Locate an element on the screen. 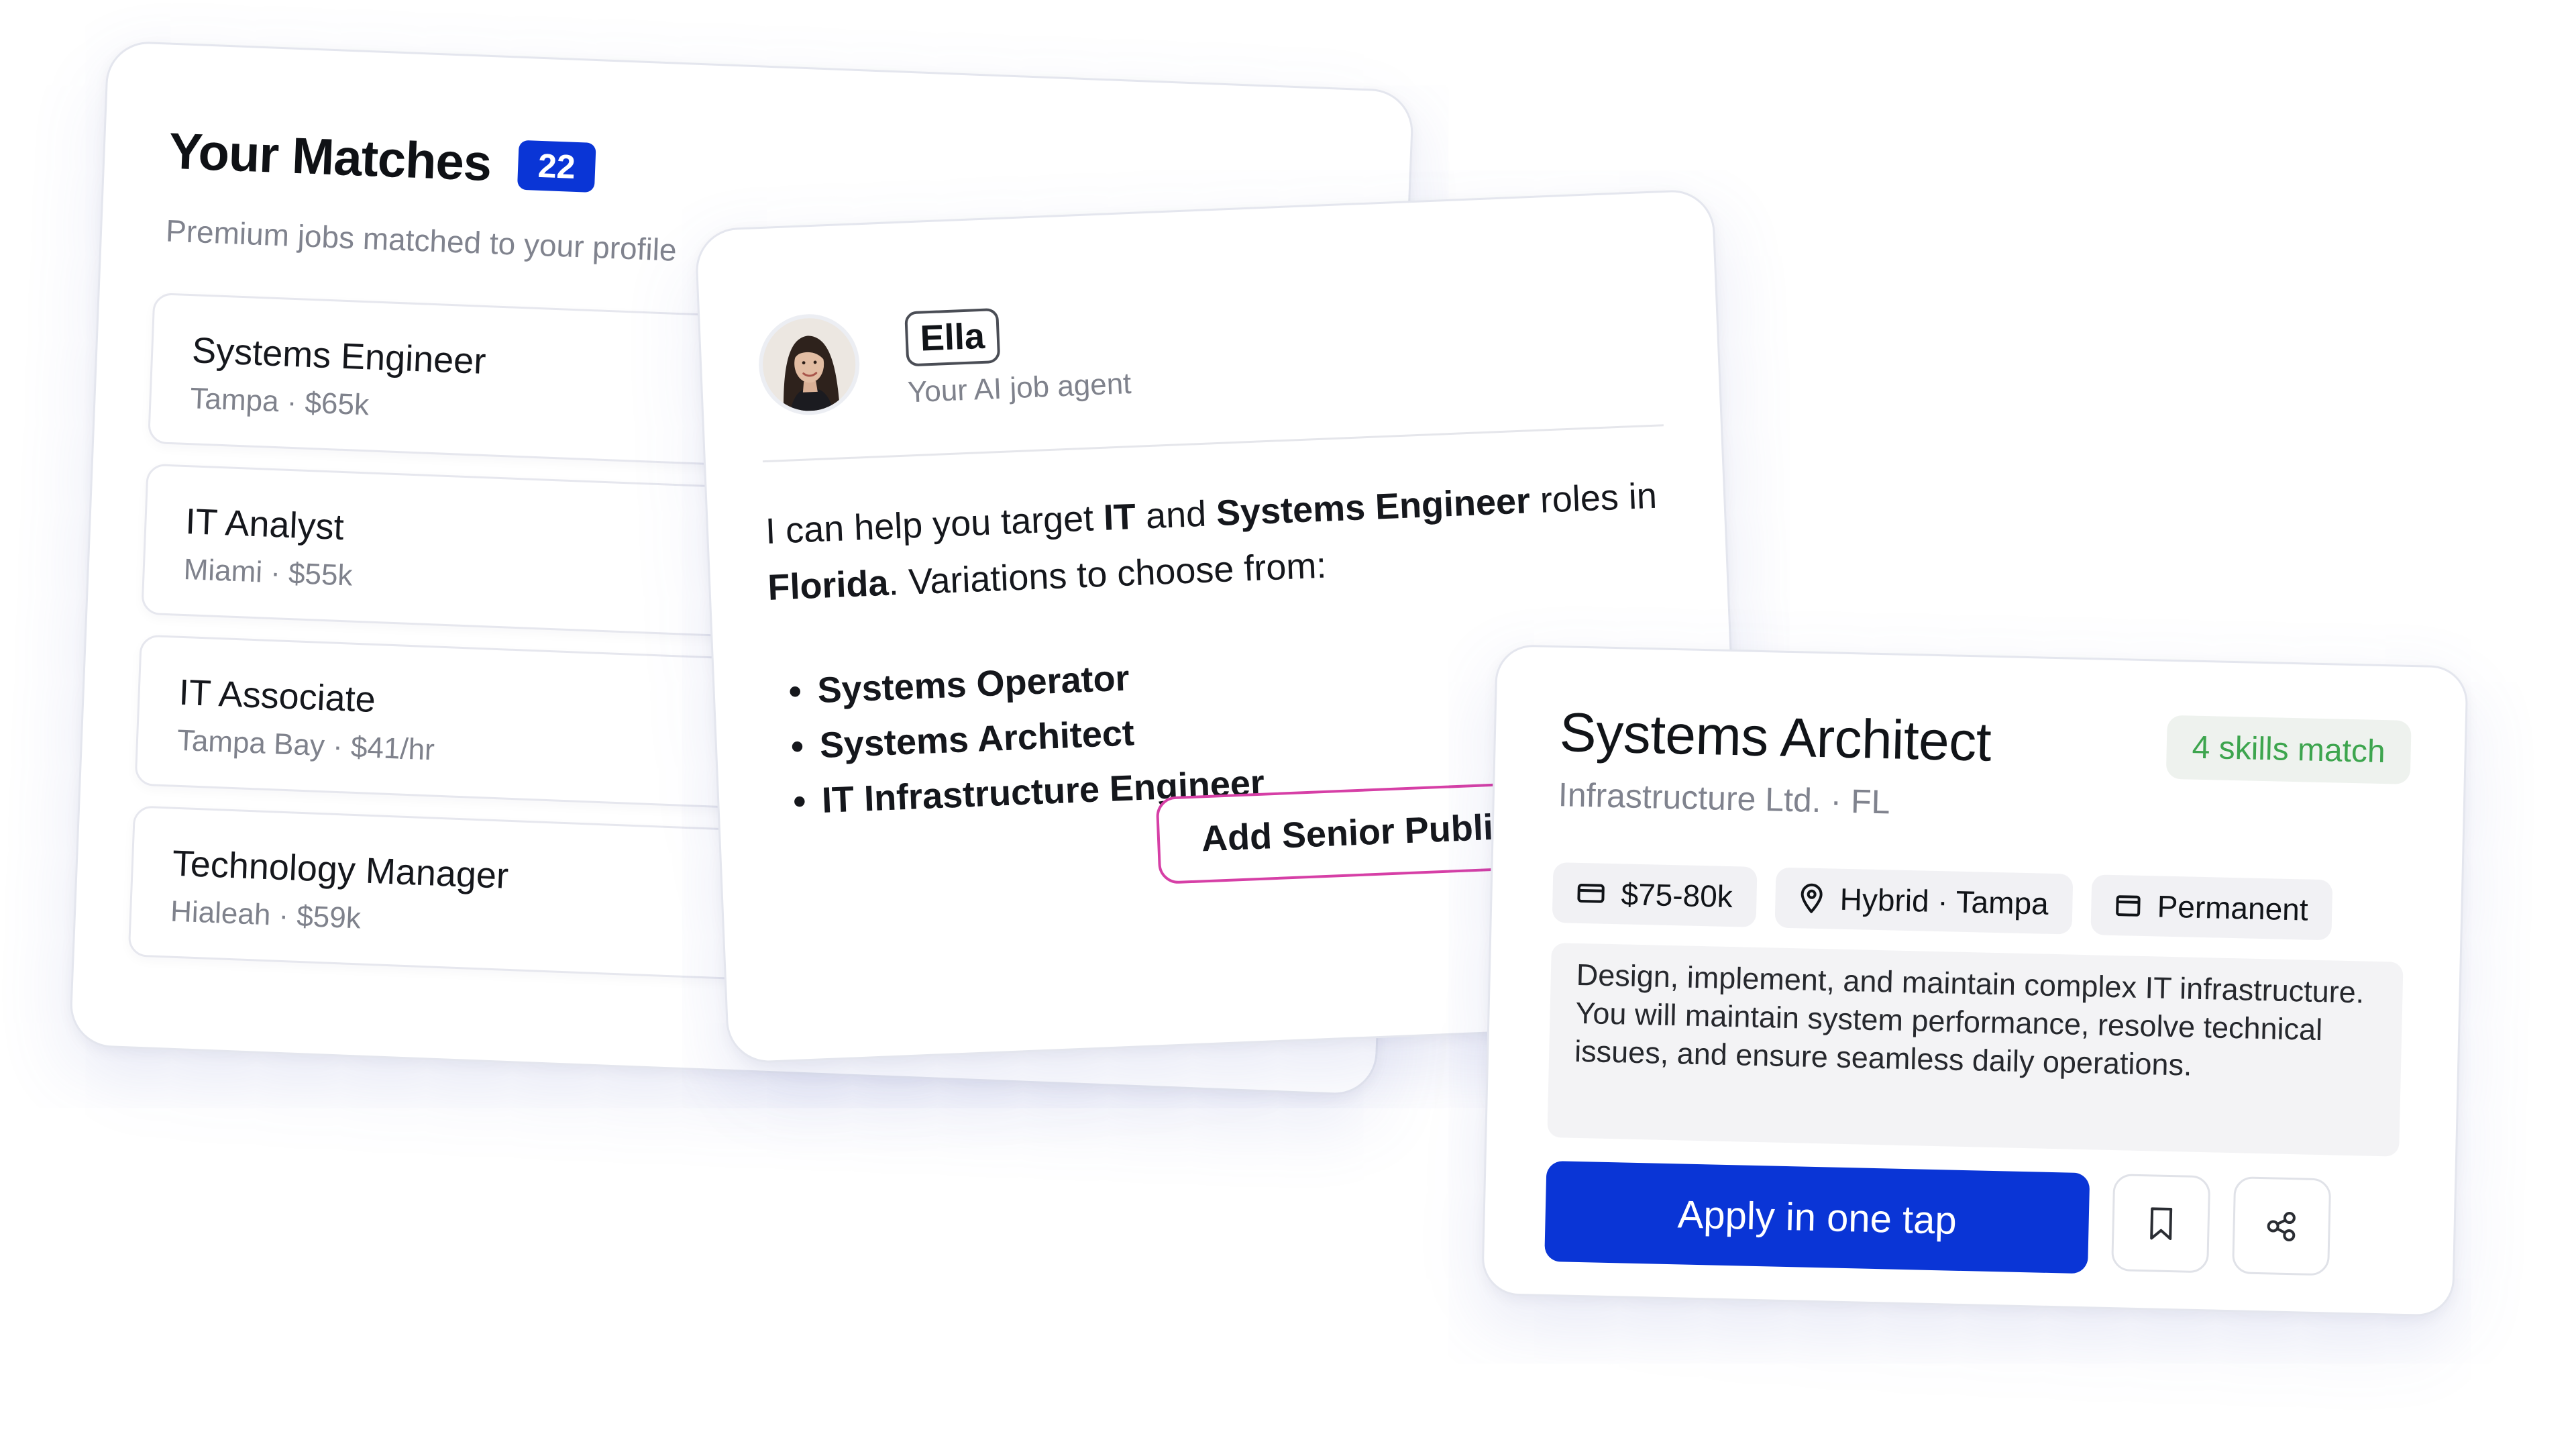 Image resolution: width=2576 pixels, height=1444 pixels. salary-text: $75-80k is located at coordinates (1677, 895).